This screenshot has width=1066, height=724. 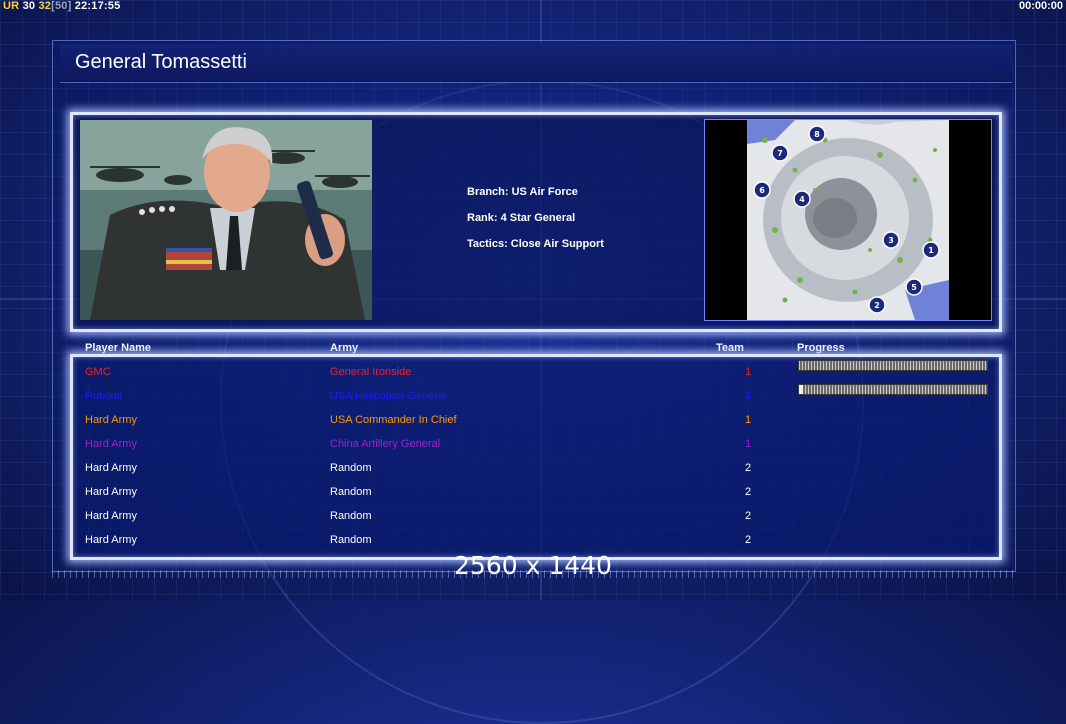 What do you see at coordinates (388, 396) in the screenshot?
I see `player-army: USA Helicopter General` at bounding box center [388, 396].